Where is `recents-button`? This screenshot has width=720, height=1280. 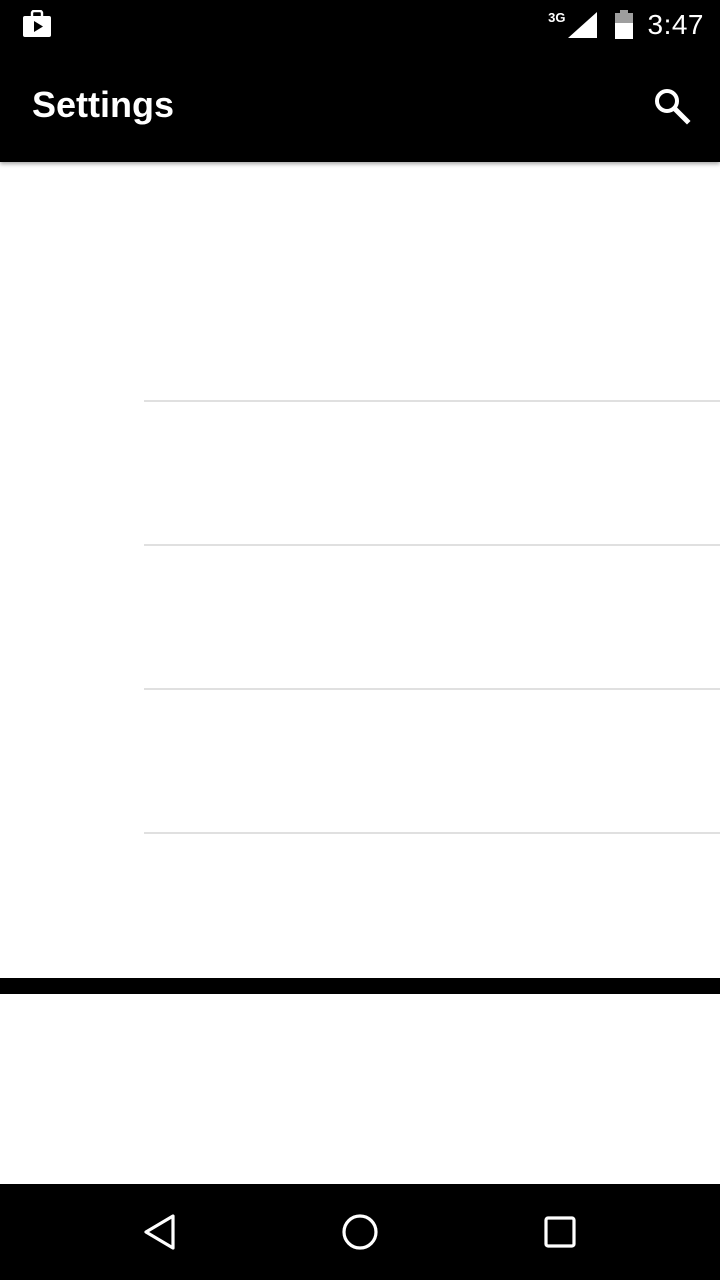 recents-button is located at coordinates (560, 1232).